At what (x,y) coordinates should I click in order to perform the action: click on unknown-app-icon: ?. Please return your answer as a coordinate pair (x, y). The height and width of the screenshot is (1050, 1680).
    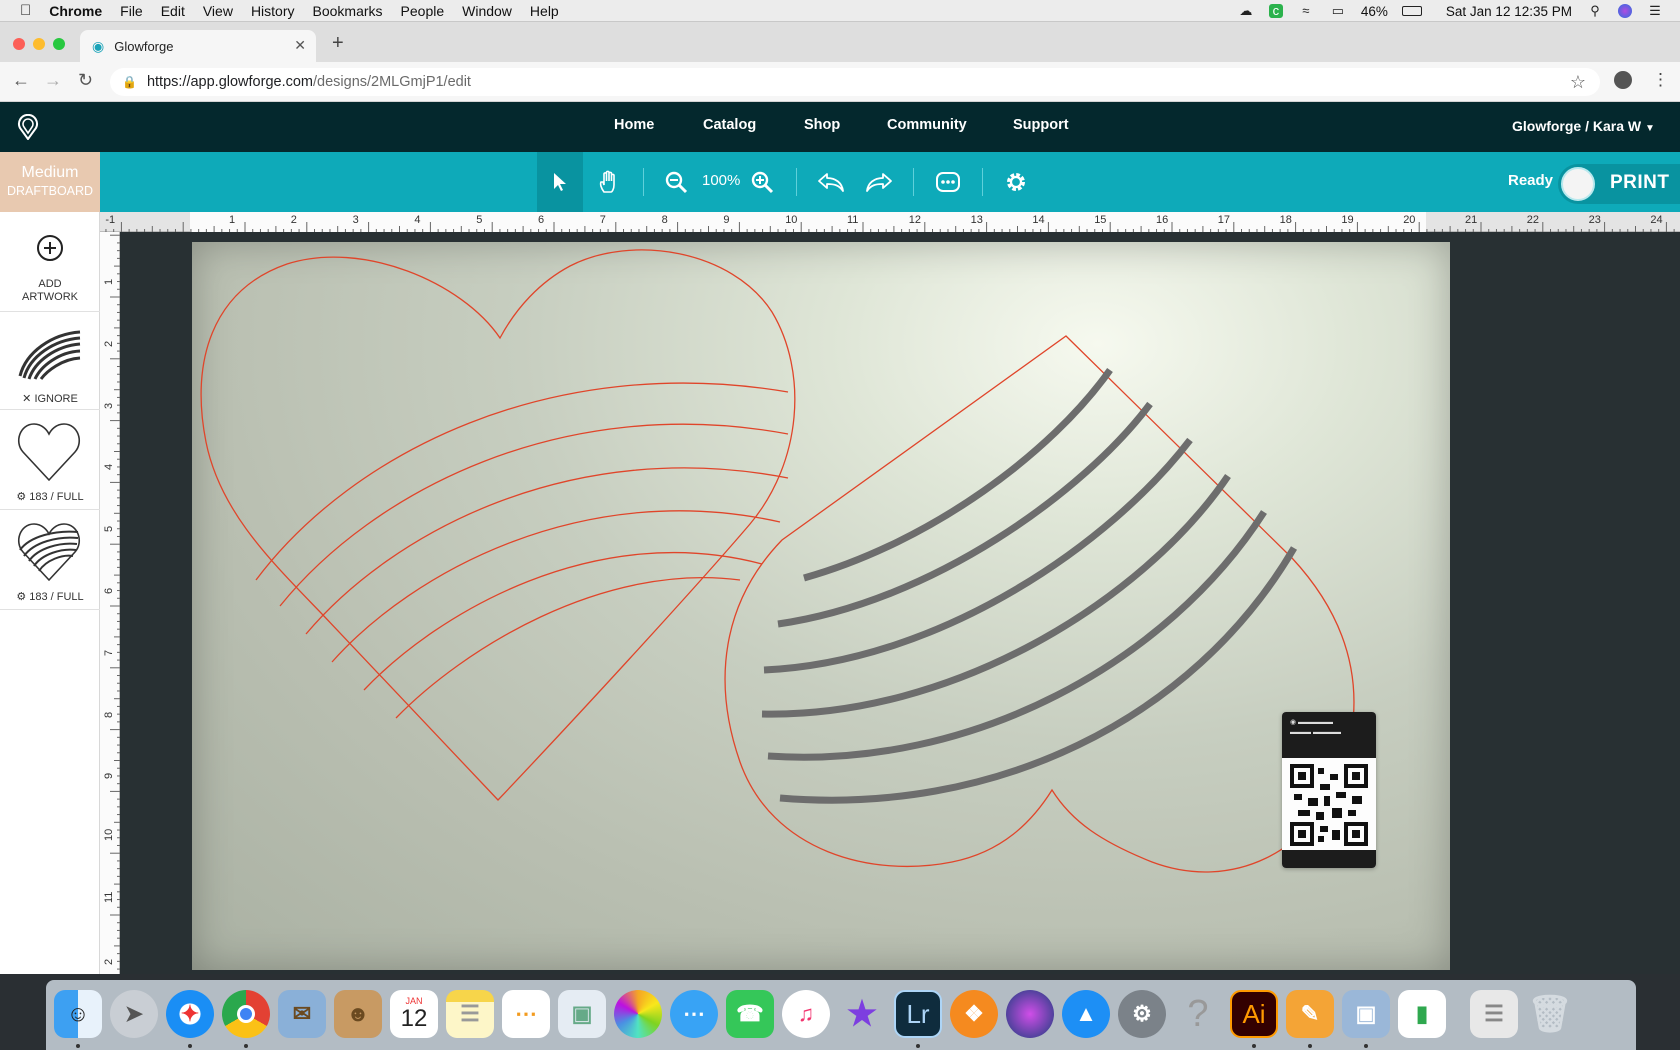
    Looking at the image, I should click on (1198, 1014).